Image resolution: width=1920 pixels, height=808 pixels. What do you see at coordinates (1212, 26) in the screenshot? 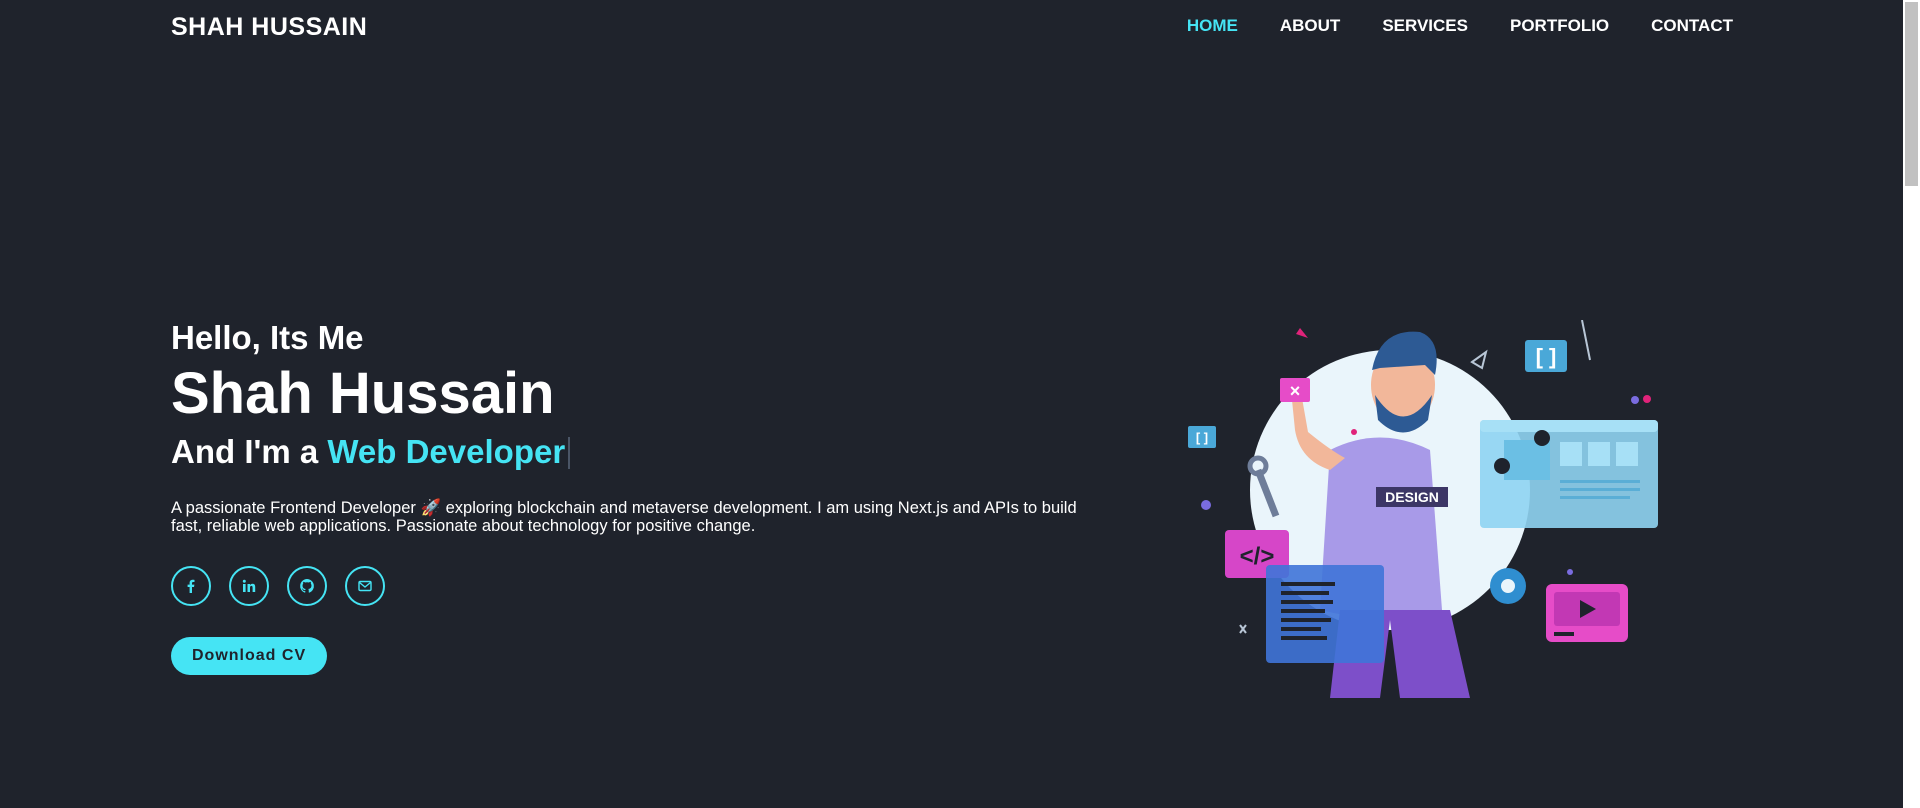
I see `nav-home: HOME` at bounding box center [1212, 26].